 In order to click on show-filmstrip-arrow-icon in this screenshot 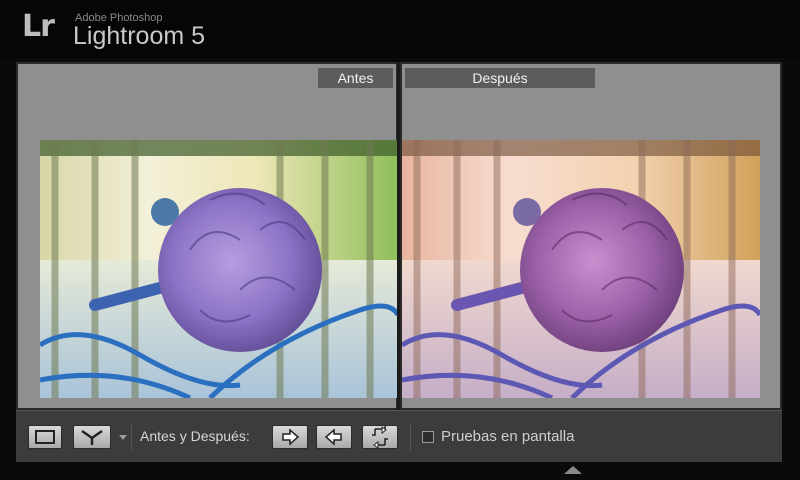, I will do `click(573, 470)`.